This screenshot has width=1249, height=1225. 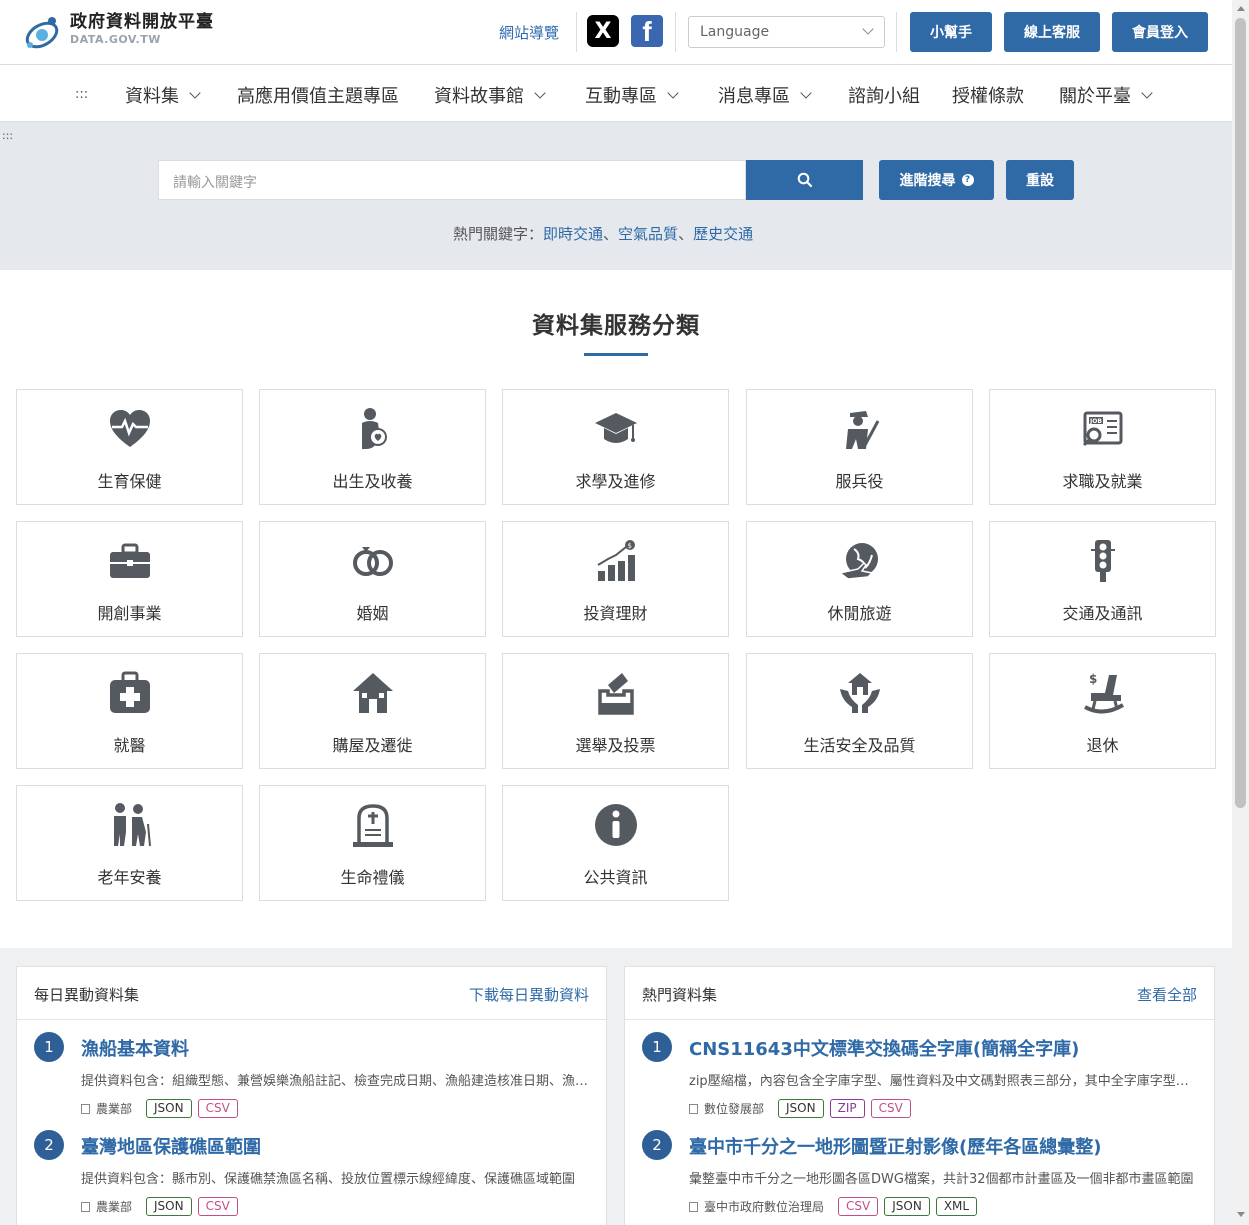 What do you see at coordinates (951, 32) in the screenshot?
I see `helper-button: 小幫手` at bounding box center [951, 32].